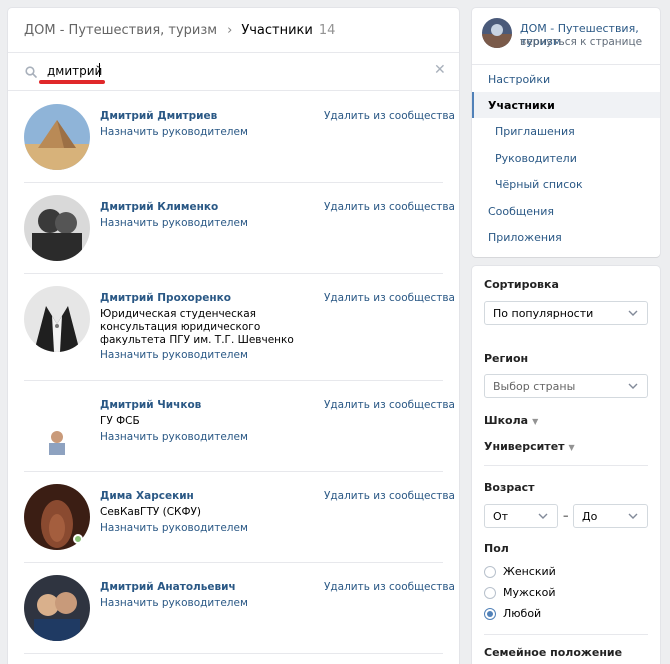 This screenshot has height=664, width=670. Describe the element at coordinates (566, 184) in the screenshot. I see `nav-item-blacklist: Чёрный список` at that location.